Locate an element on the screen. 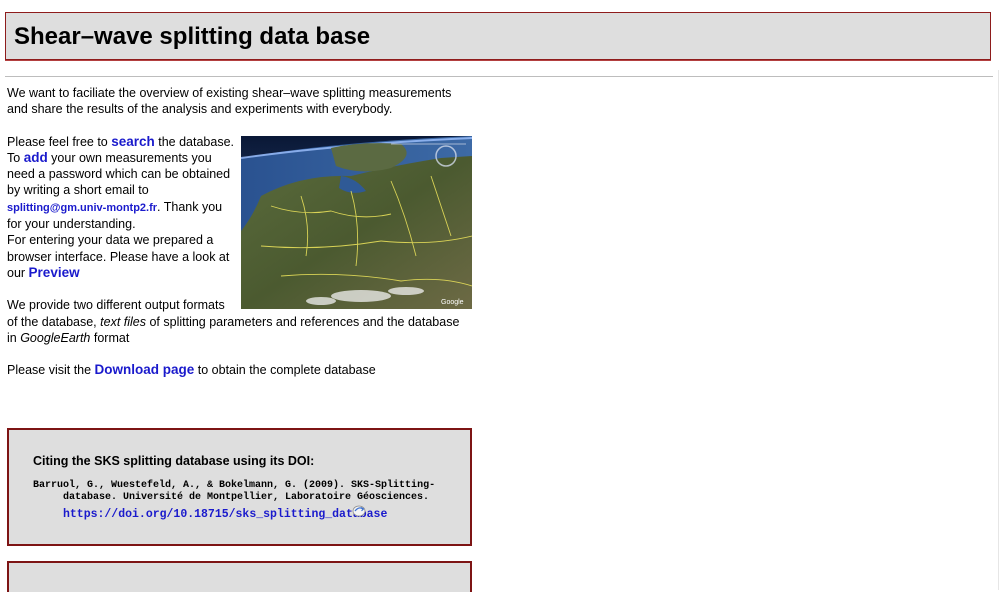 The height and width of the screenshot is (592, 1000). preview-link: Preview is located at coordinates (54, 272).